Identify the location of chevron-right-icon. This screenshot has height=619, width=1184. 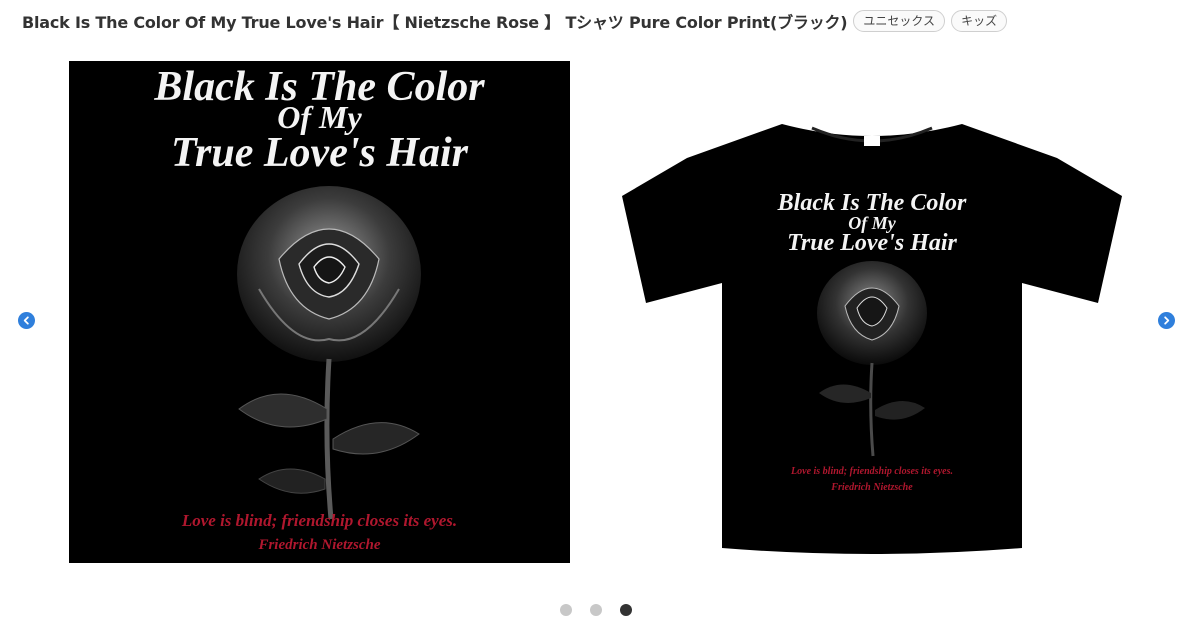
(1167, 320).